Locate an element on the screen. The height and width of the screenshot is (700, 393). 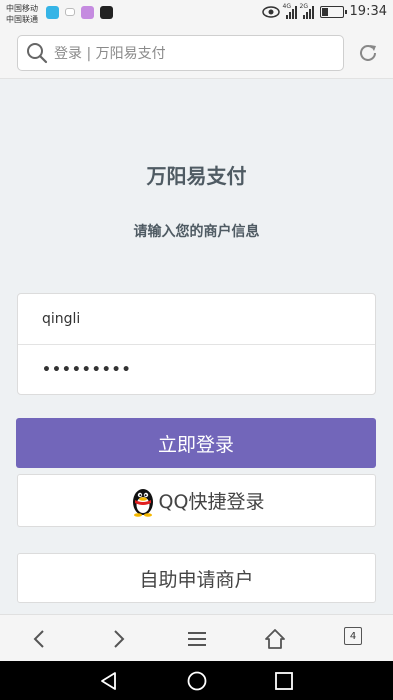
qq-login-button: QQ快捷登录 is located at coordinates (196, 500).